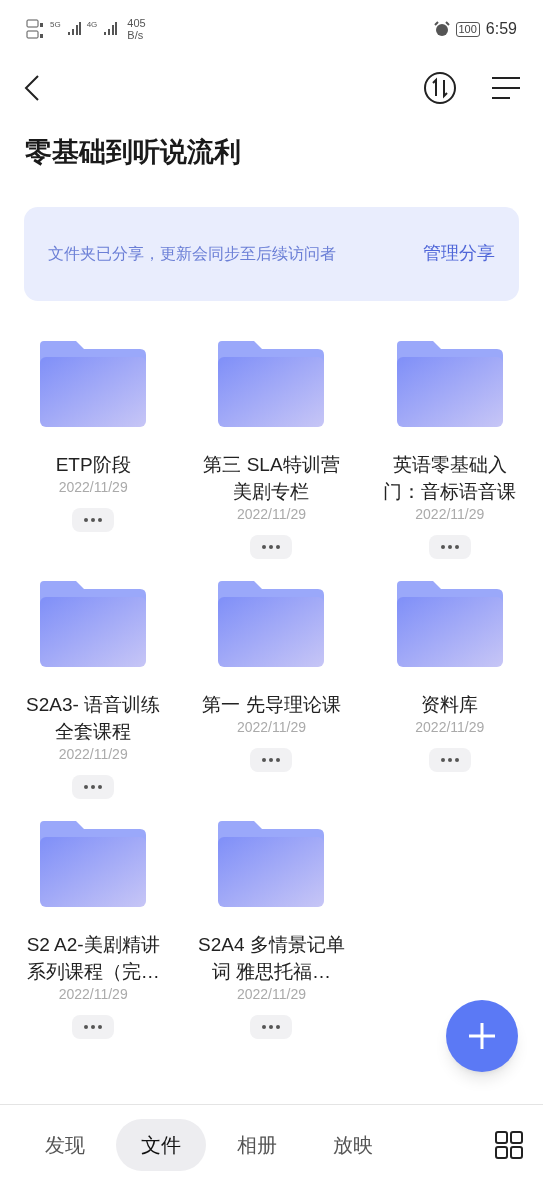  What do you see at coordinates (257, 1145) in the screenshot?
I see `nav-tab: 相册` at bounding box center [257, 1145].